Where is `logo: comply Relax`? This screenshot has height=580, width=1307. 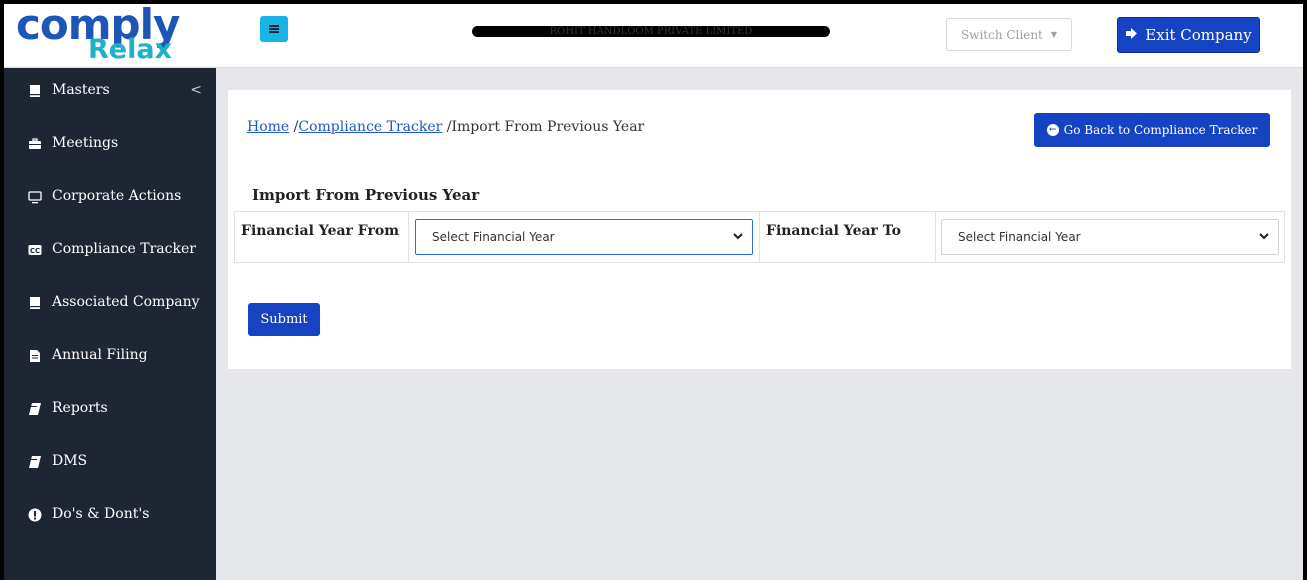 logo: comply Relax is located at coordinates (110, 36).